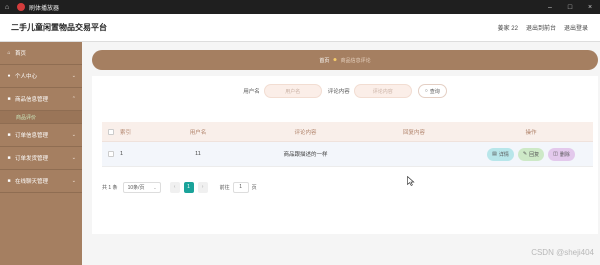  I want to click on window-controls: – □ ×, so click(570, 7).